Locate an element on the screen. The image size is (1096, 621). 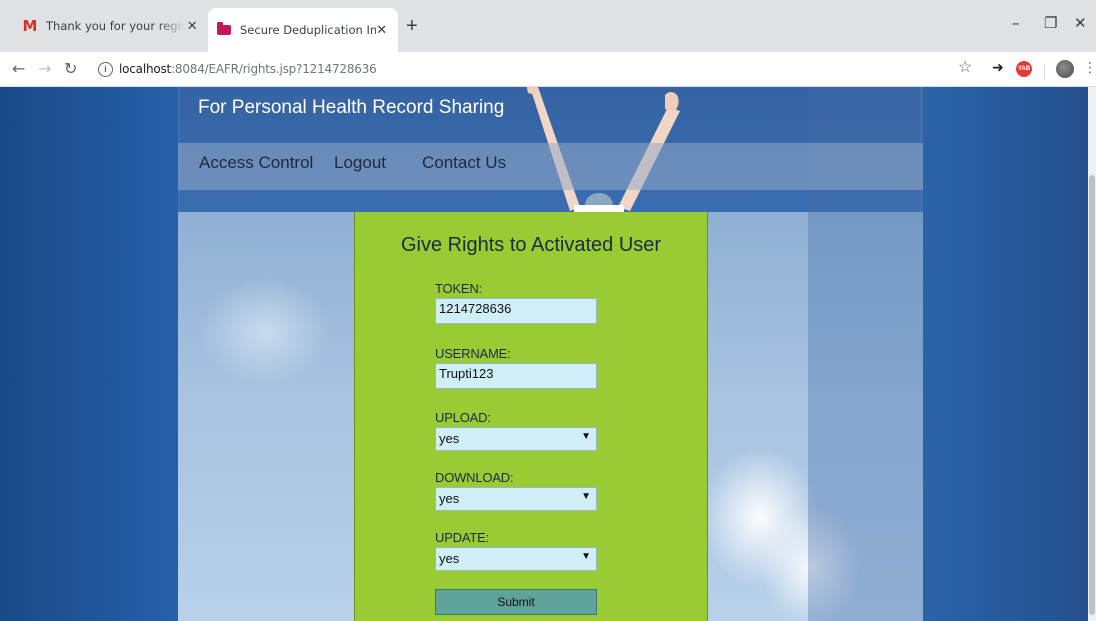
close-window-icon: ✕ is located at coordinates (1080, 23).